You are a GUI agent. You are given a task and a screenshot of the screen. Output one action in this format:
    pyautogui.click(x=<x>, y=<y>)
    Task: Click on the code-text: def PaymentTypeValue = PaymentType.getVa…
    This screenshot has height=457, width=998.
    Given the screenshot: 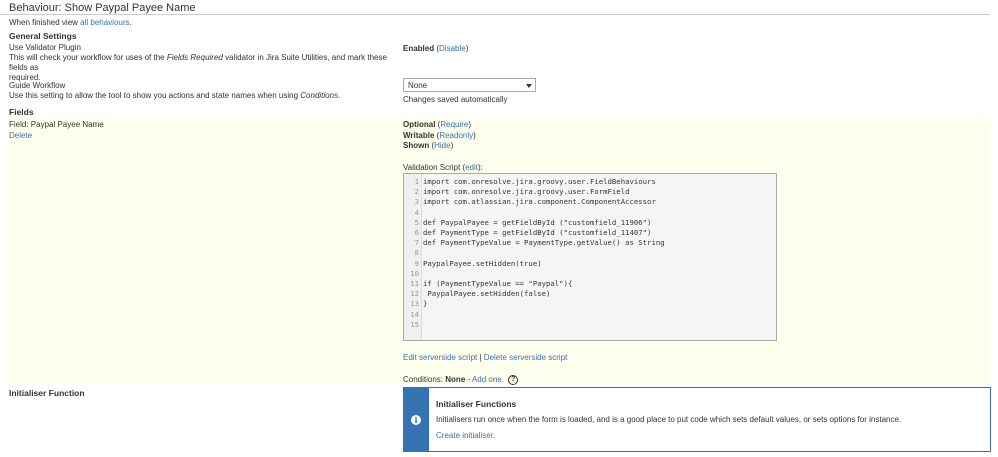 What is the action you would take?
    pyautogui.click(x=544, y=243)
    